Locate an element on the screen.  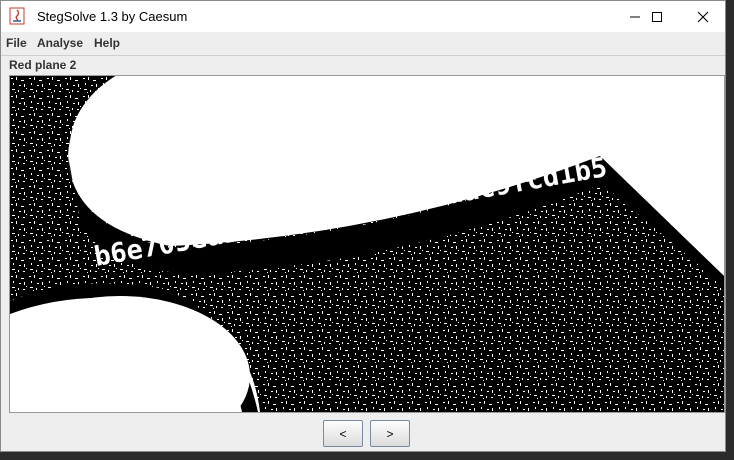
close-button is located at coordinates (703, 16).